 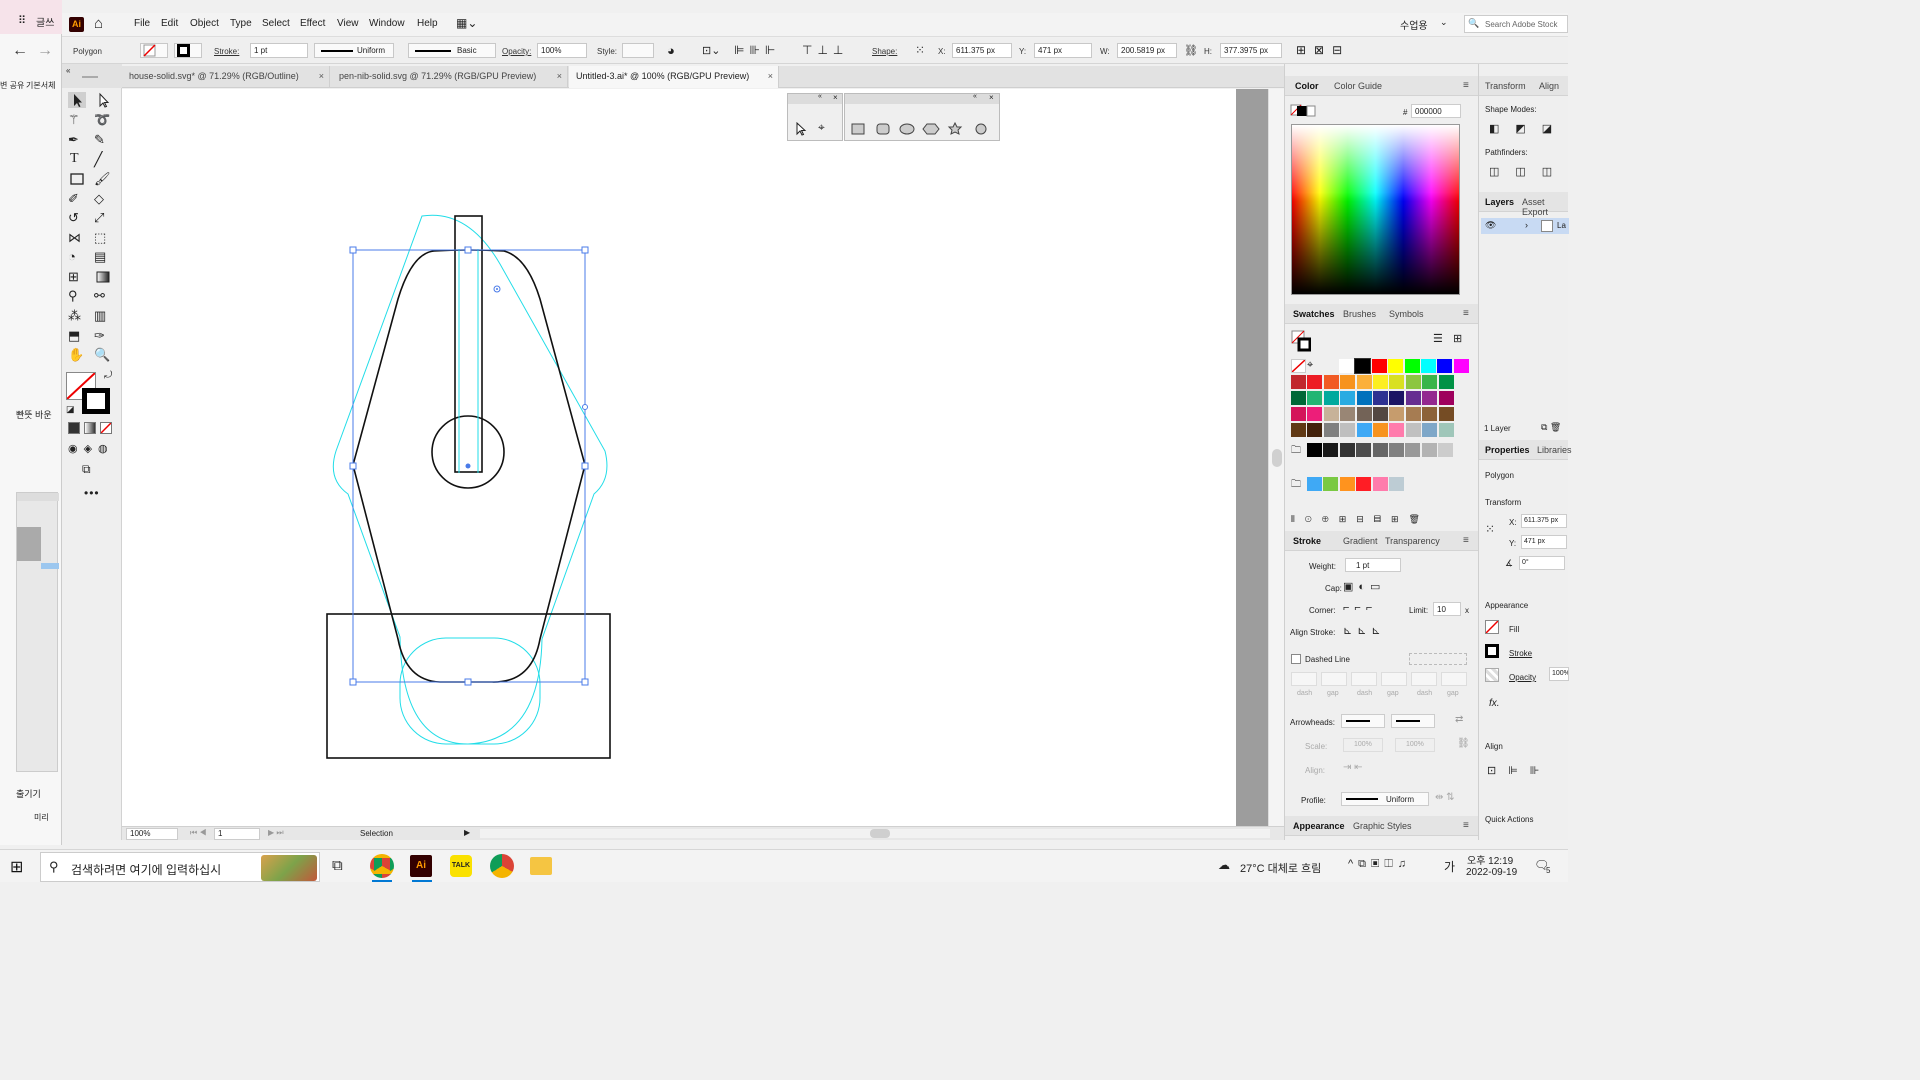 What do you see at coordinates (427, 23) in the screenshot?
I see `menu-help: Help` at bounding box center [427, 23].